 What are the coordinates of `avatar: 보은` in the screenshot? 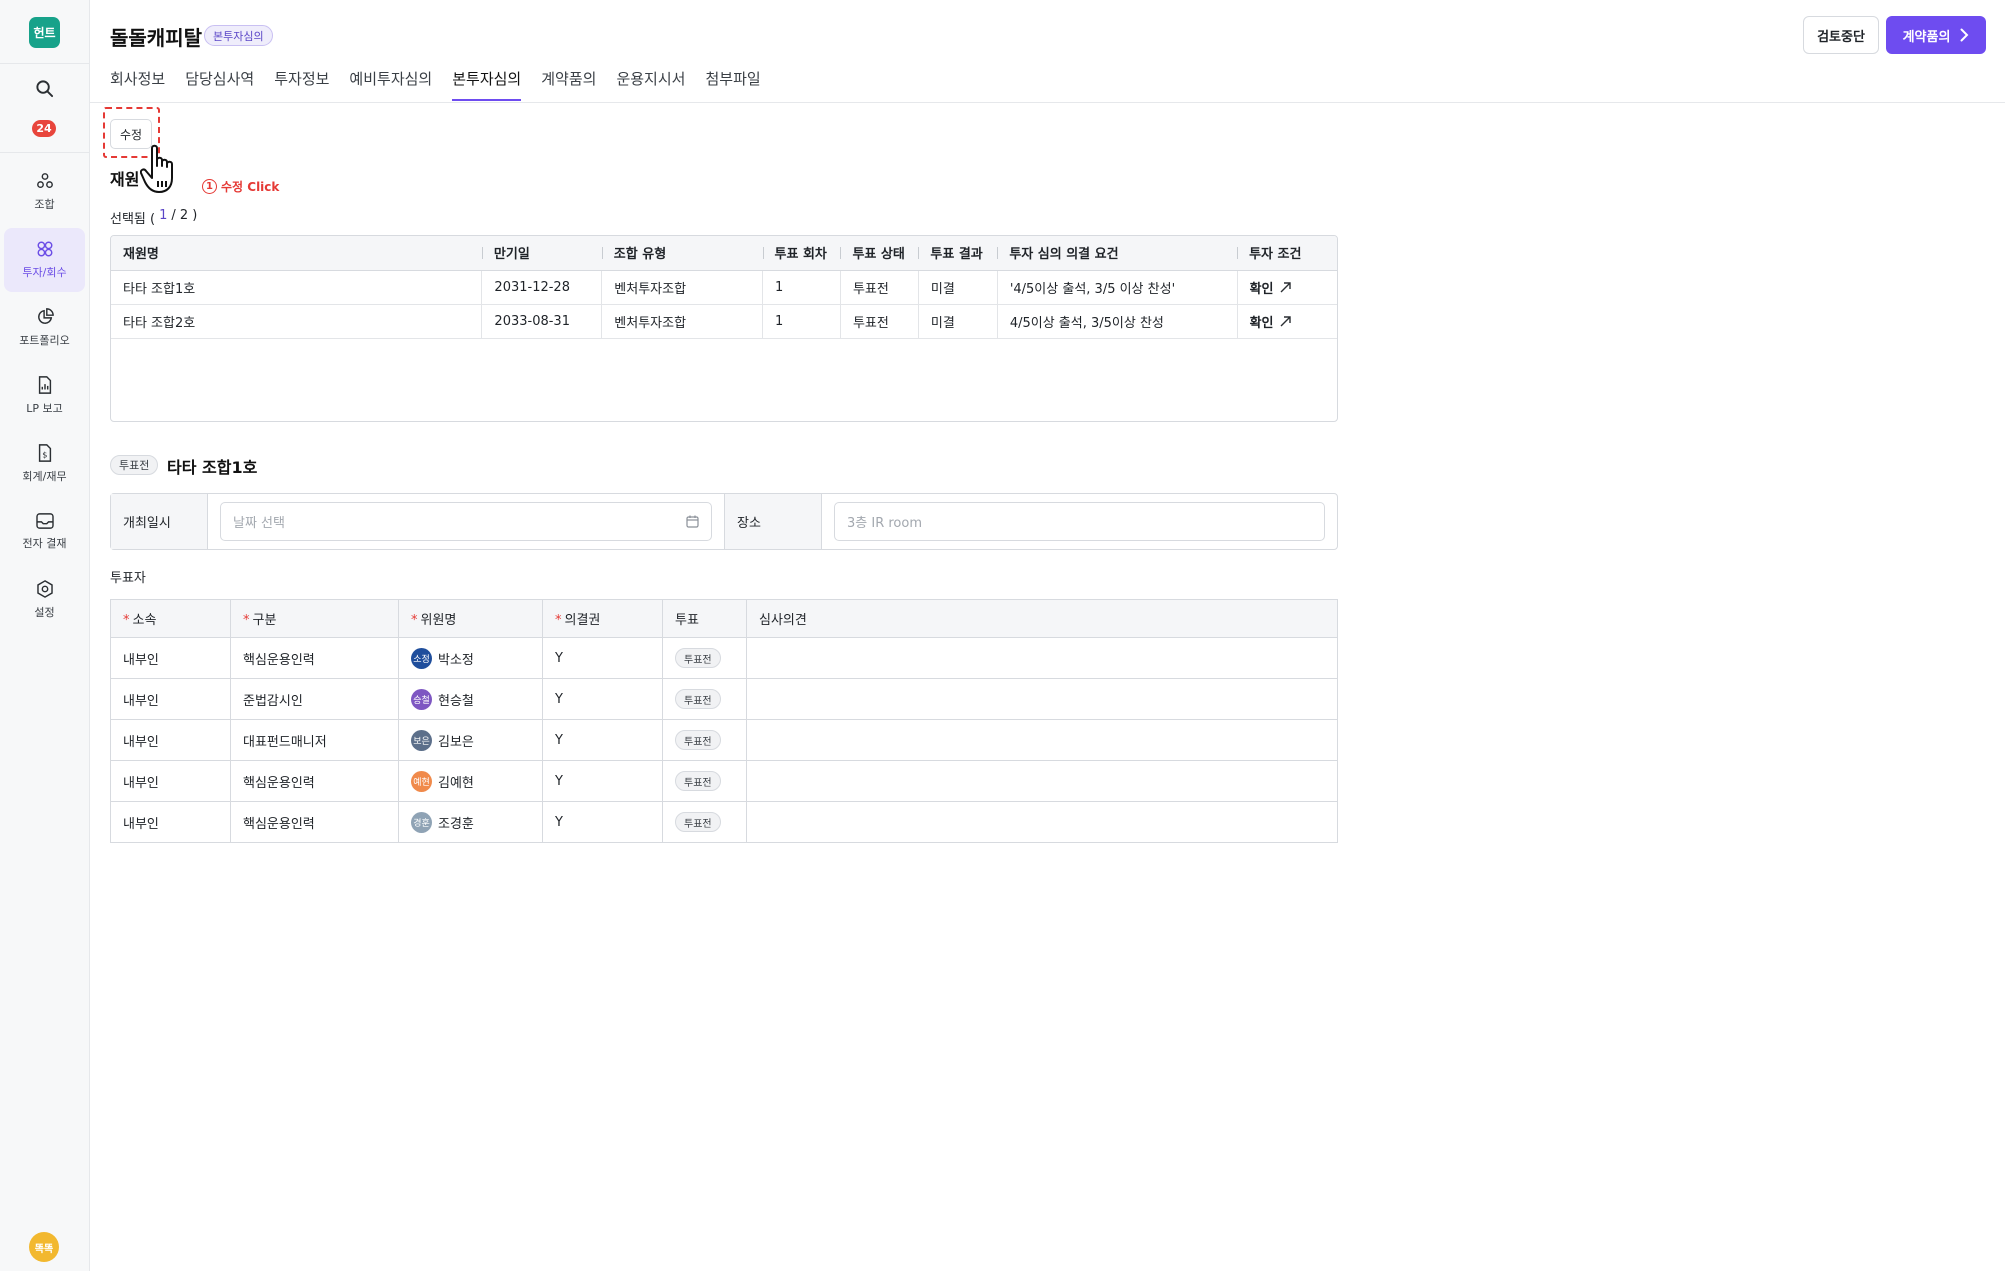 It's located at (421, 740).